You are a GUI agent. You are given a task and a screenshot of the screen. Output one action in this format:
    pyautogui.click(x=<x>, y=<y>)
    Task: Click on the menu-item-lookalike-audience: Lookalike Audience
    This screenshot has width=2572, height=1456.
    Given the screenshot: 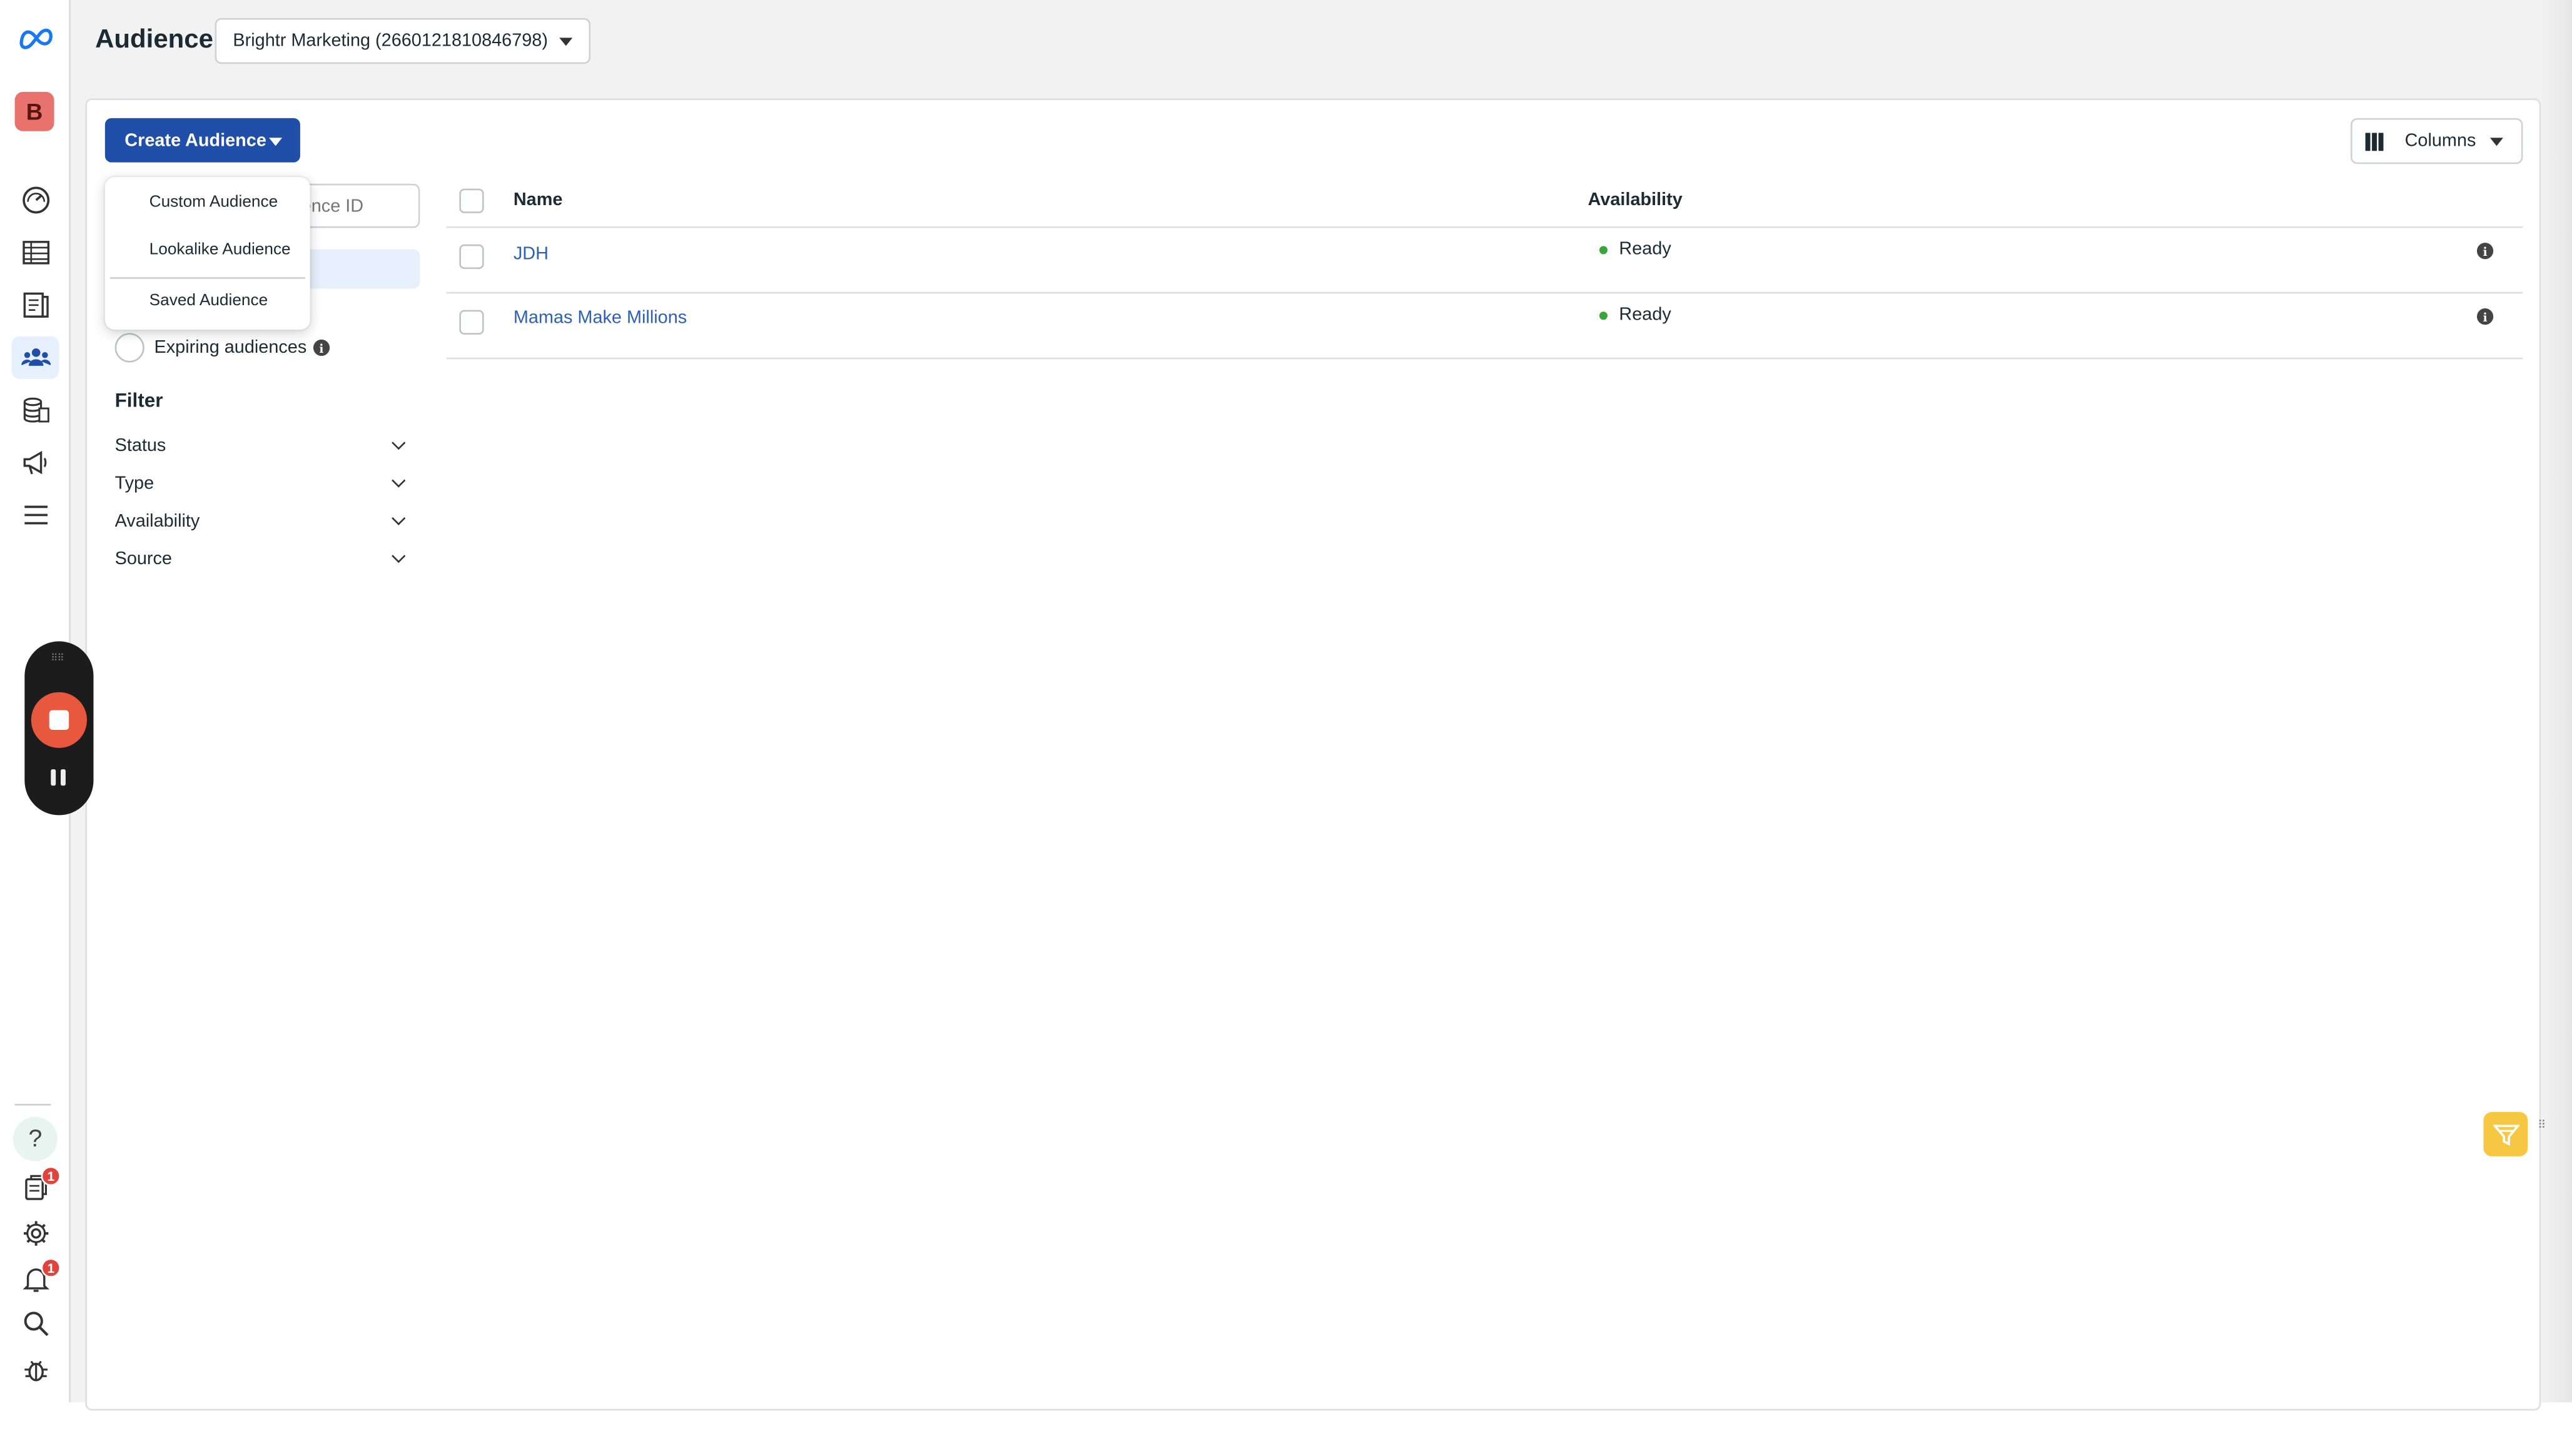 What is the action you would take?
    pyautogui.click(x=220, y=251)
    